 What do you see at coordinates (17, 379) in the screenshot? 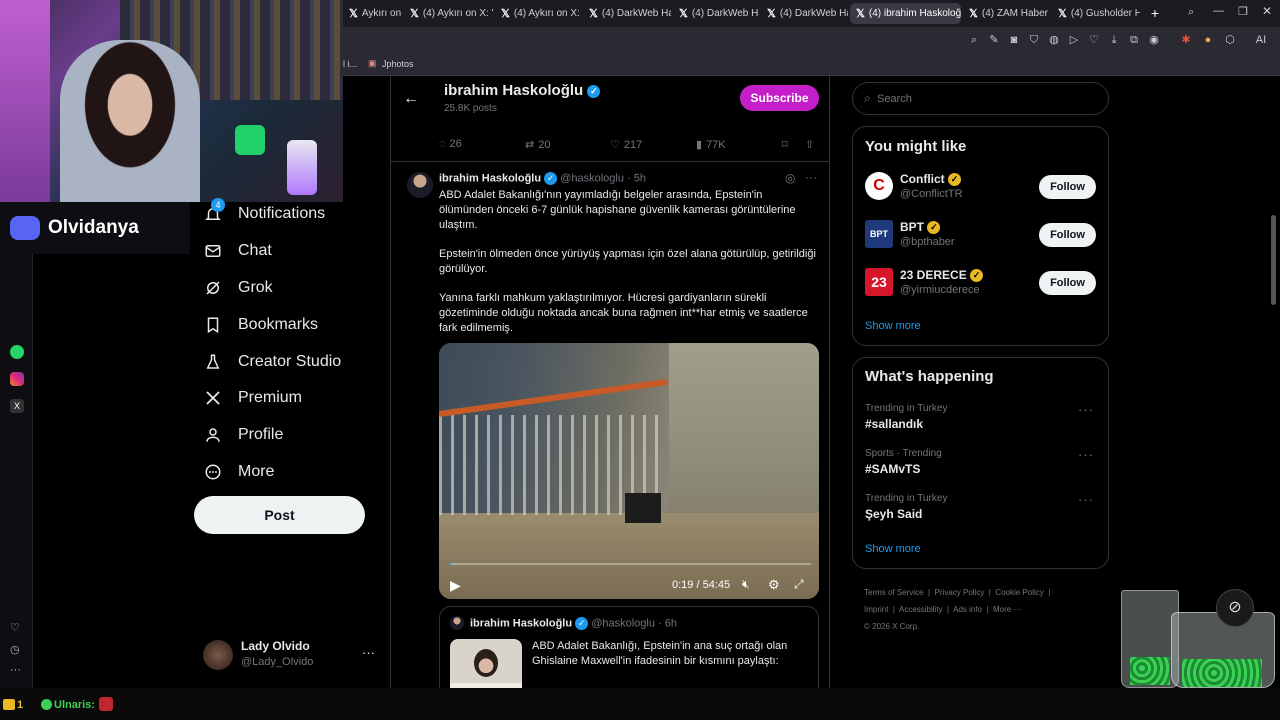
I see `instagram-icon` at bounding box center [17, 379].